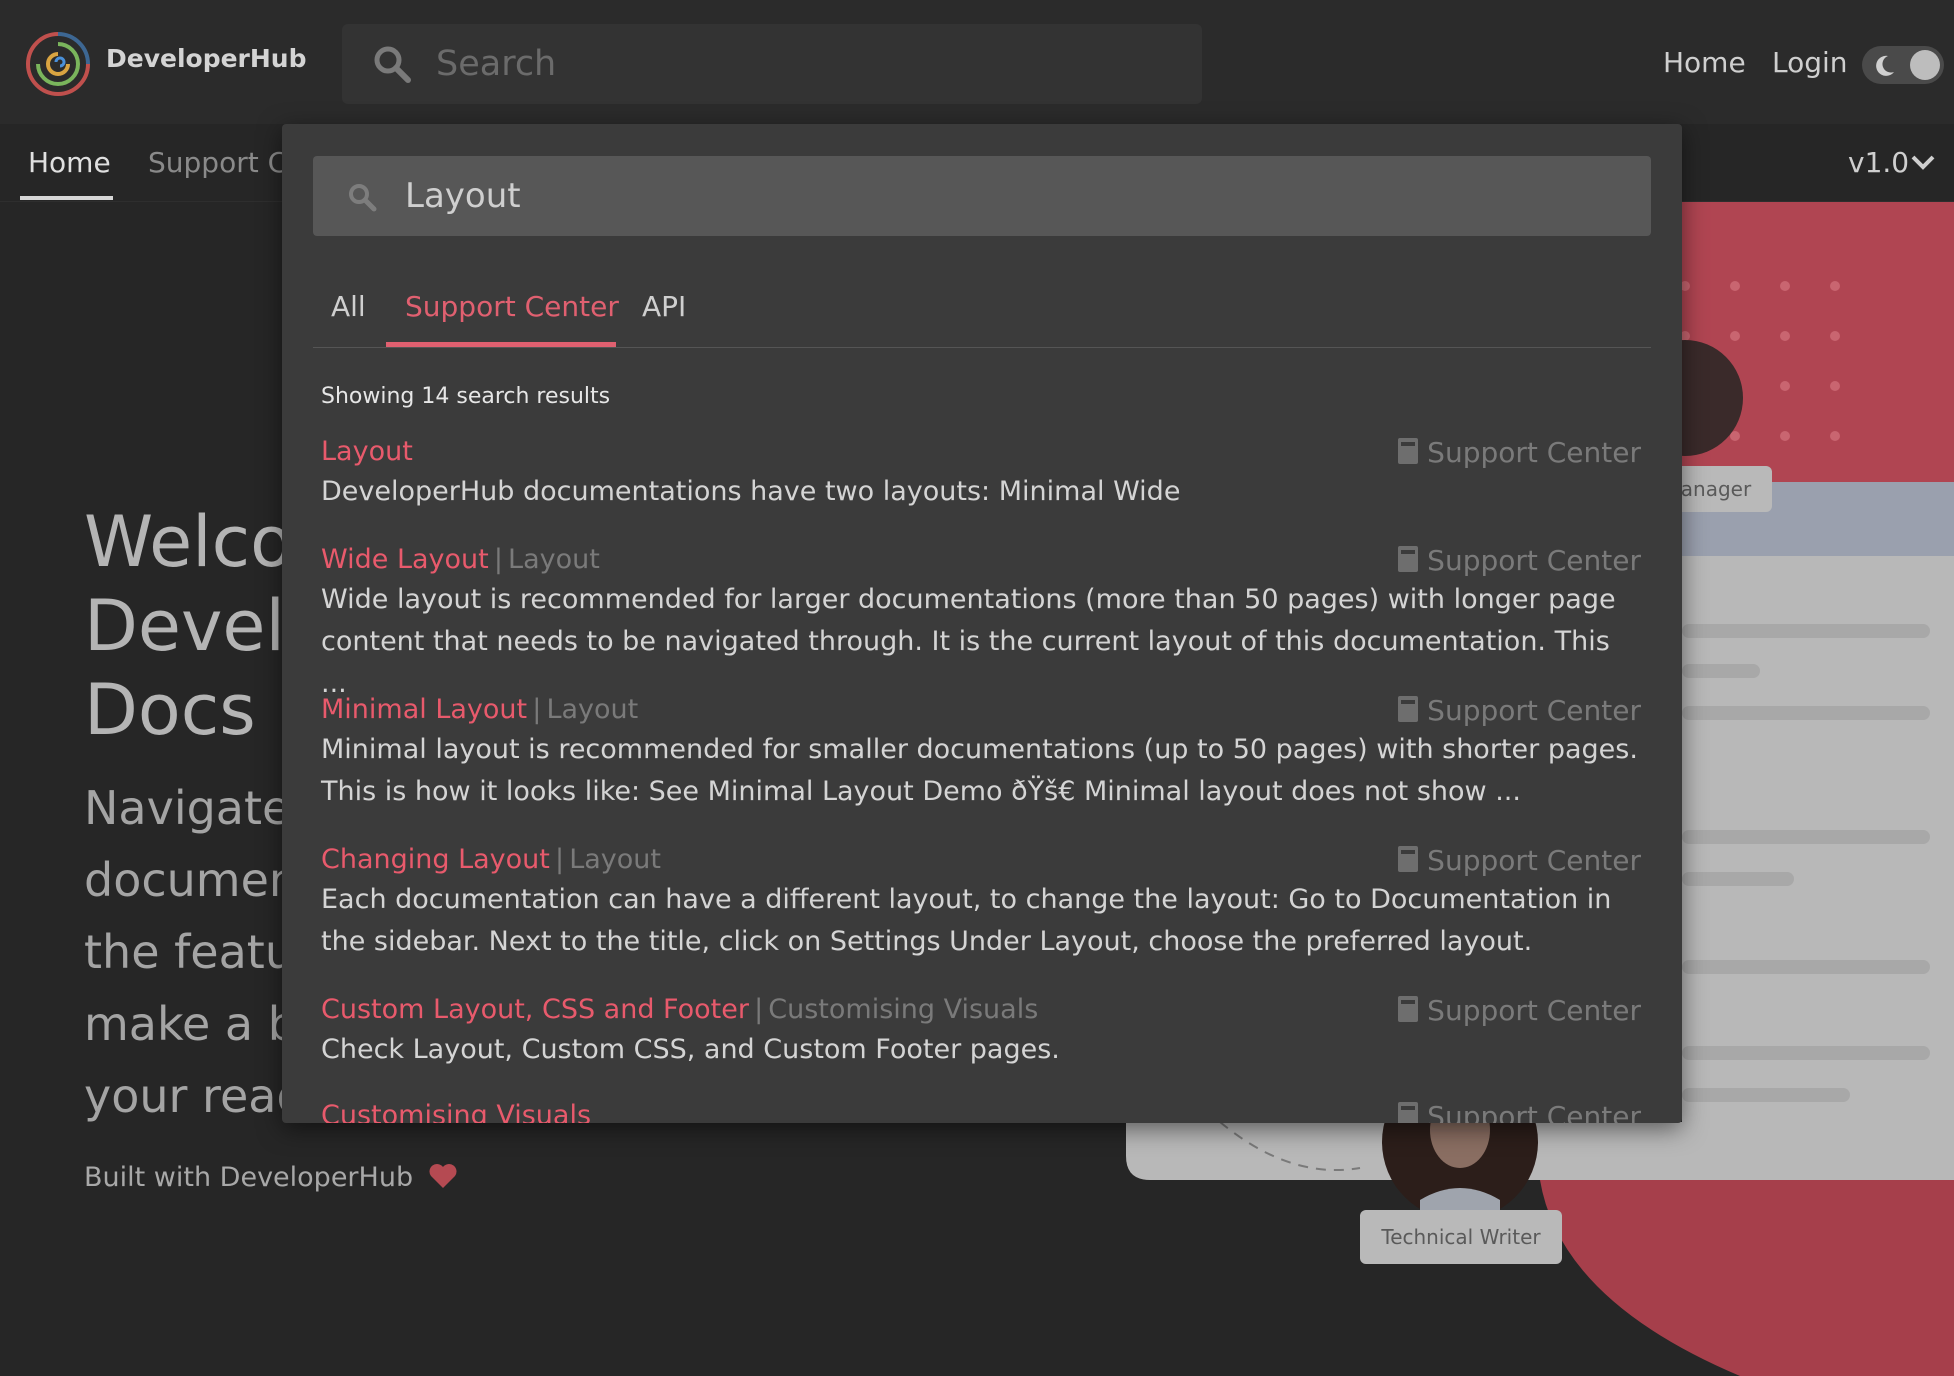 Image resolution: width=1954 pixels, height=1376 pixels. What do you see at coordinates (512, 306) in the screenshot?
I see `tab-support-center: Support Center` at bounding box center [512, 306].